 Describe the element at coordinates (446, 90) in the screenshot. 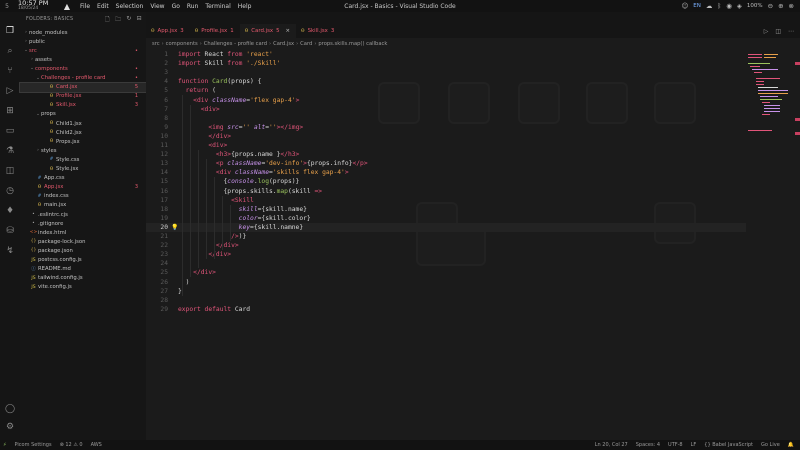

I see `code-line: 5 return (` at that location.